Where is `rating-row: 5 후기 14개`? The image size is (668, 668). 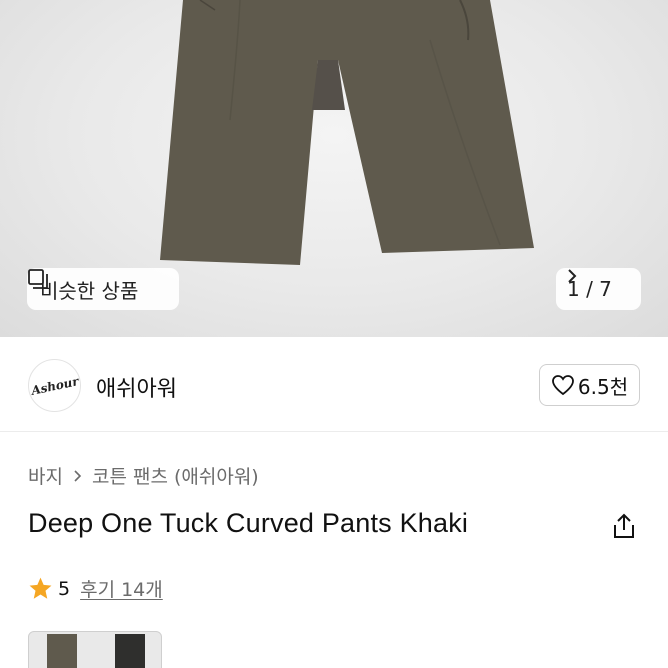
rating-row: 5 후기 14개 is located at coordinates (95, 588).